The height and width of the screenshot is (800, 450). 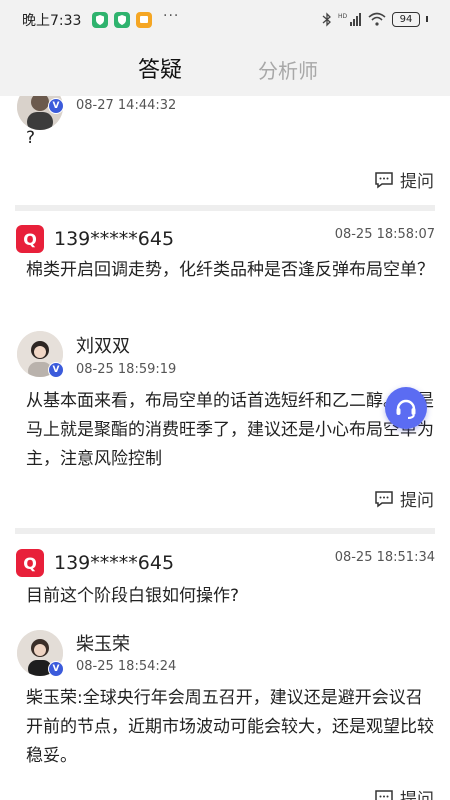 What do you see at coordinates (349, 19) in the screenshot?
I see `signal-icon: HD` at bounding box center [349, 19].